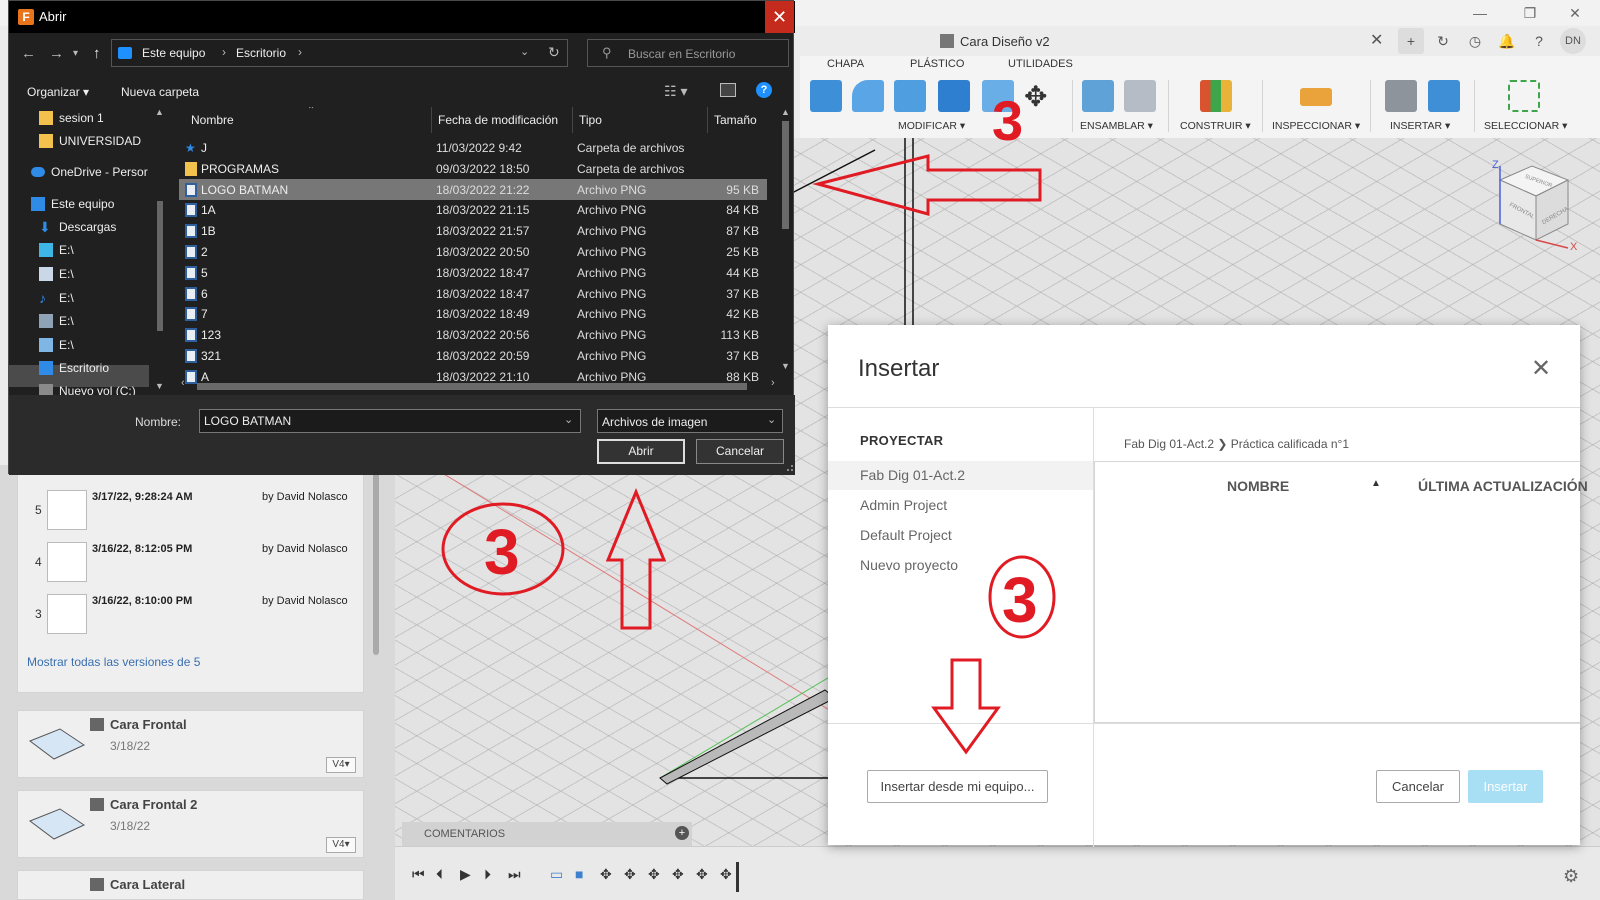  I want to click on first-step-icon: ⏮, so click(418, 874).